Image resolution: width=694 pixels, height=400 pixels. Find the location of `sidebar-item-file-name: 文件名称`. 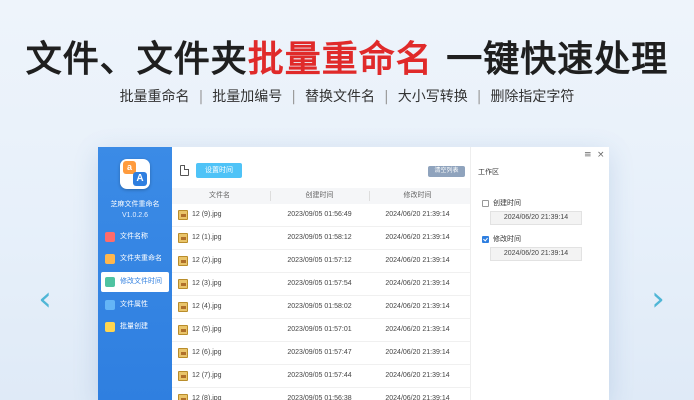

sidebar-item-file-name: 文件名称 is located at coordinates (135, 237).